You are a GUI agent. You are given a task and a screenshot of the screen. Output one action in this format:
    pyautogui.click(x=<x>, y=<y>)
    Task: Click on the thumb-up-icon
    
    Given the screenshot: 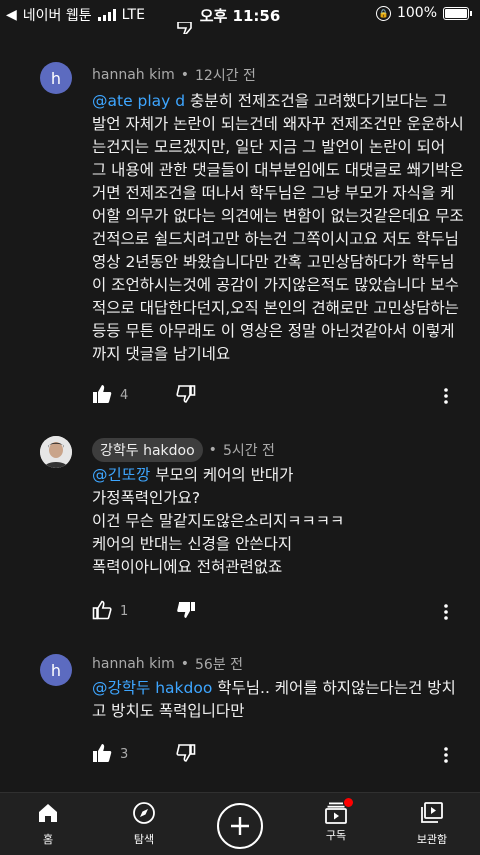 What is the action you would take?
    pyautogui.click(x=102, y=610)
    